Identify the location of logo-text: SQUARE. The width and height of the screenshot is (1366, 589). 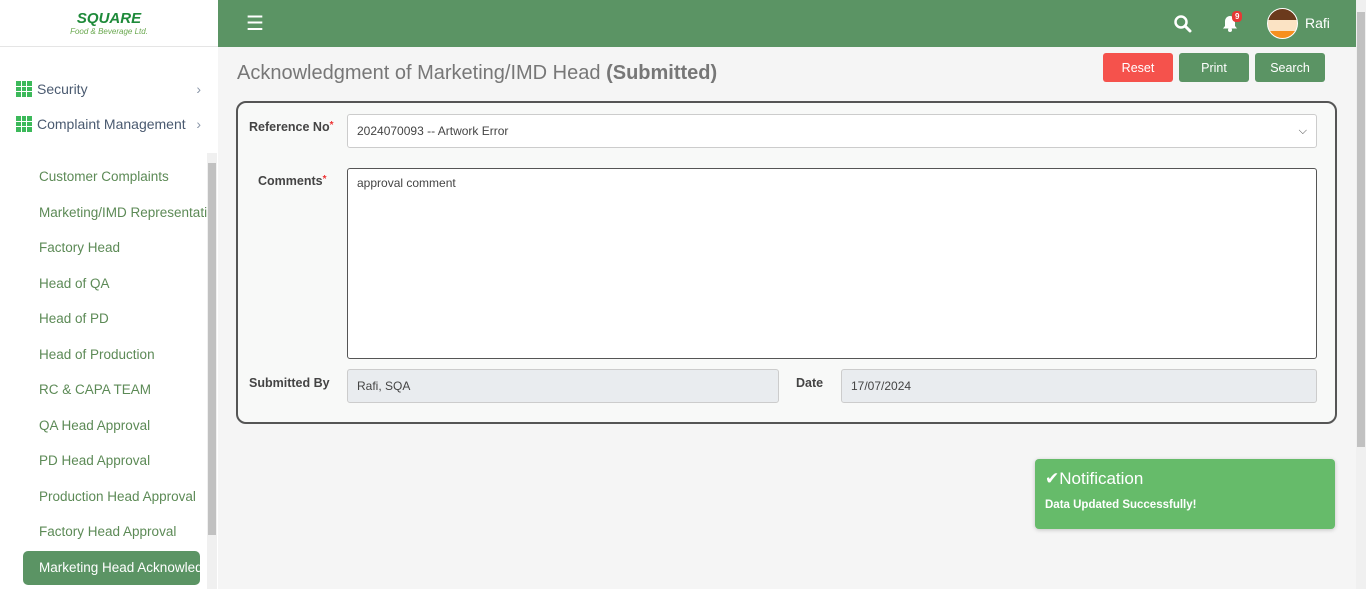
(109, 18).